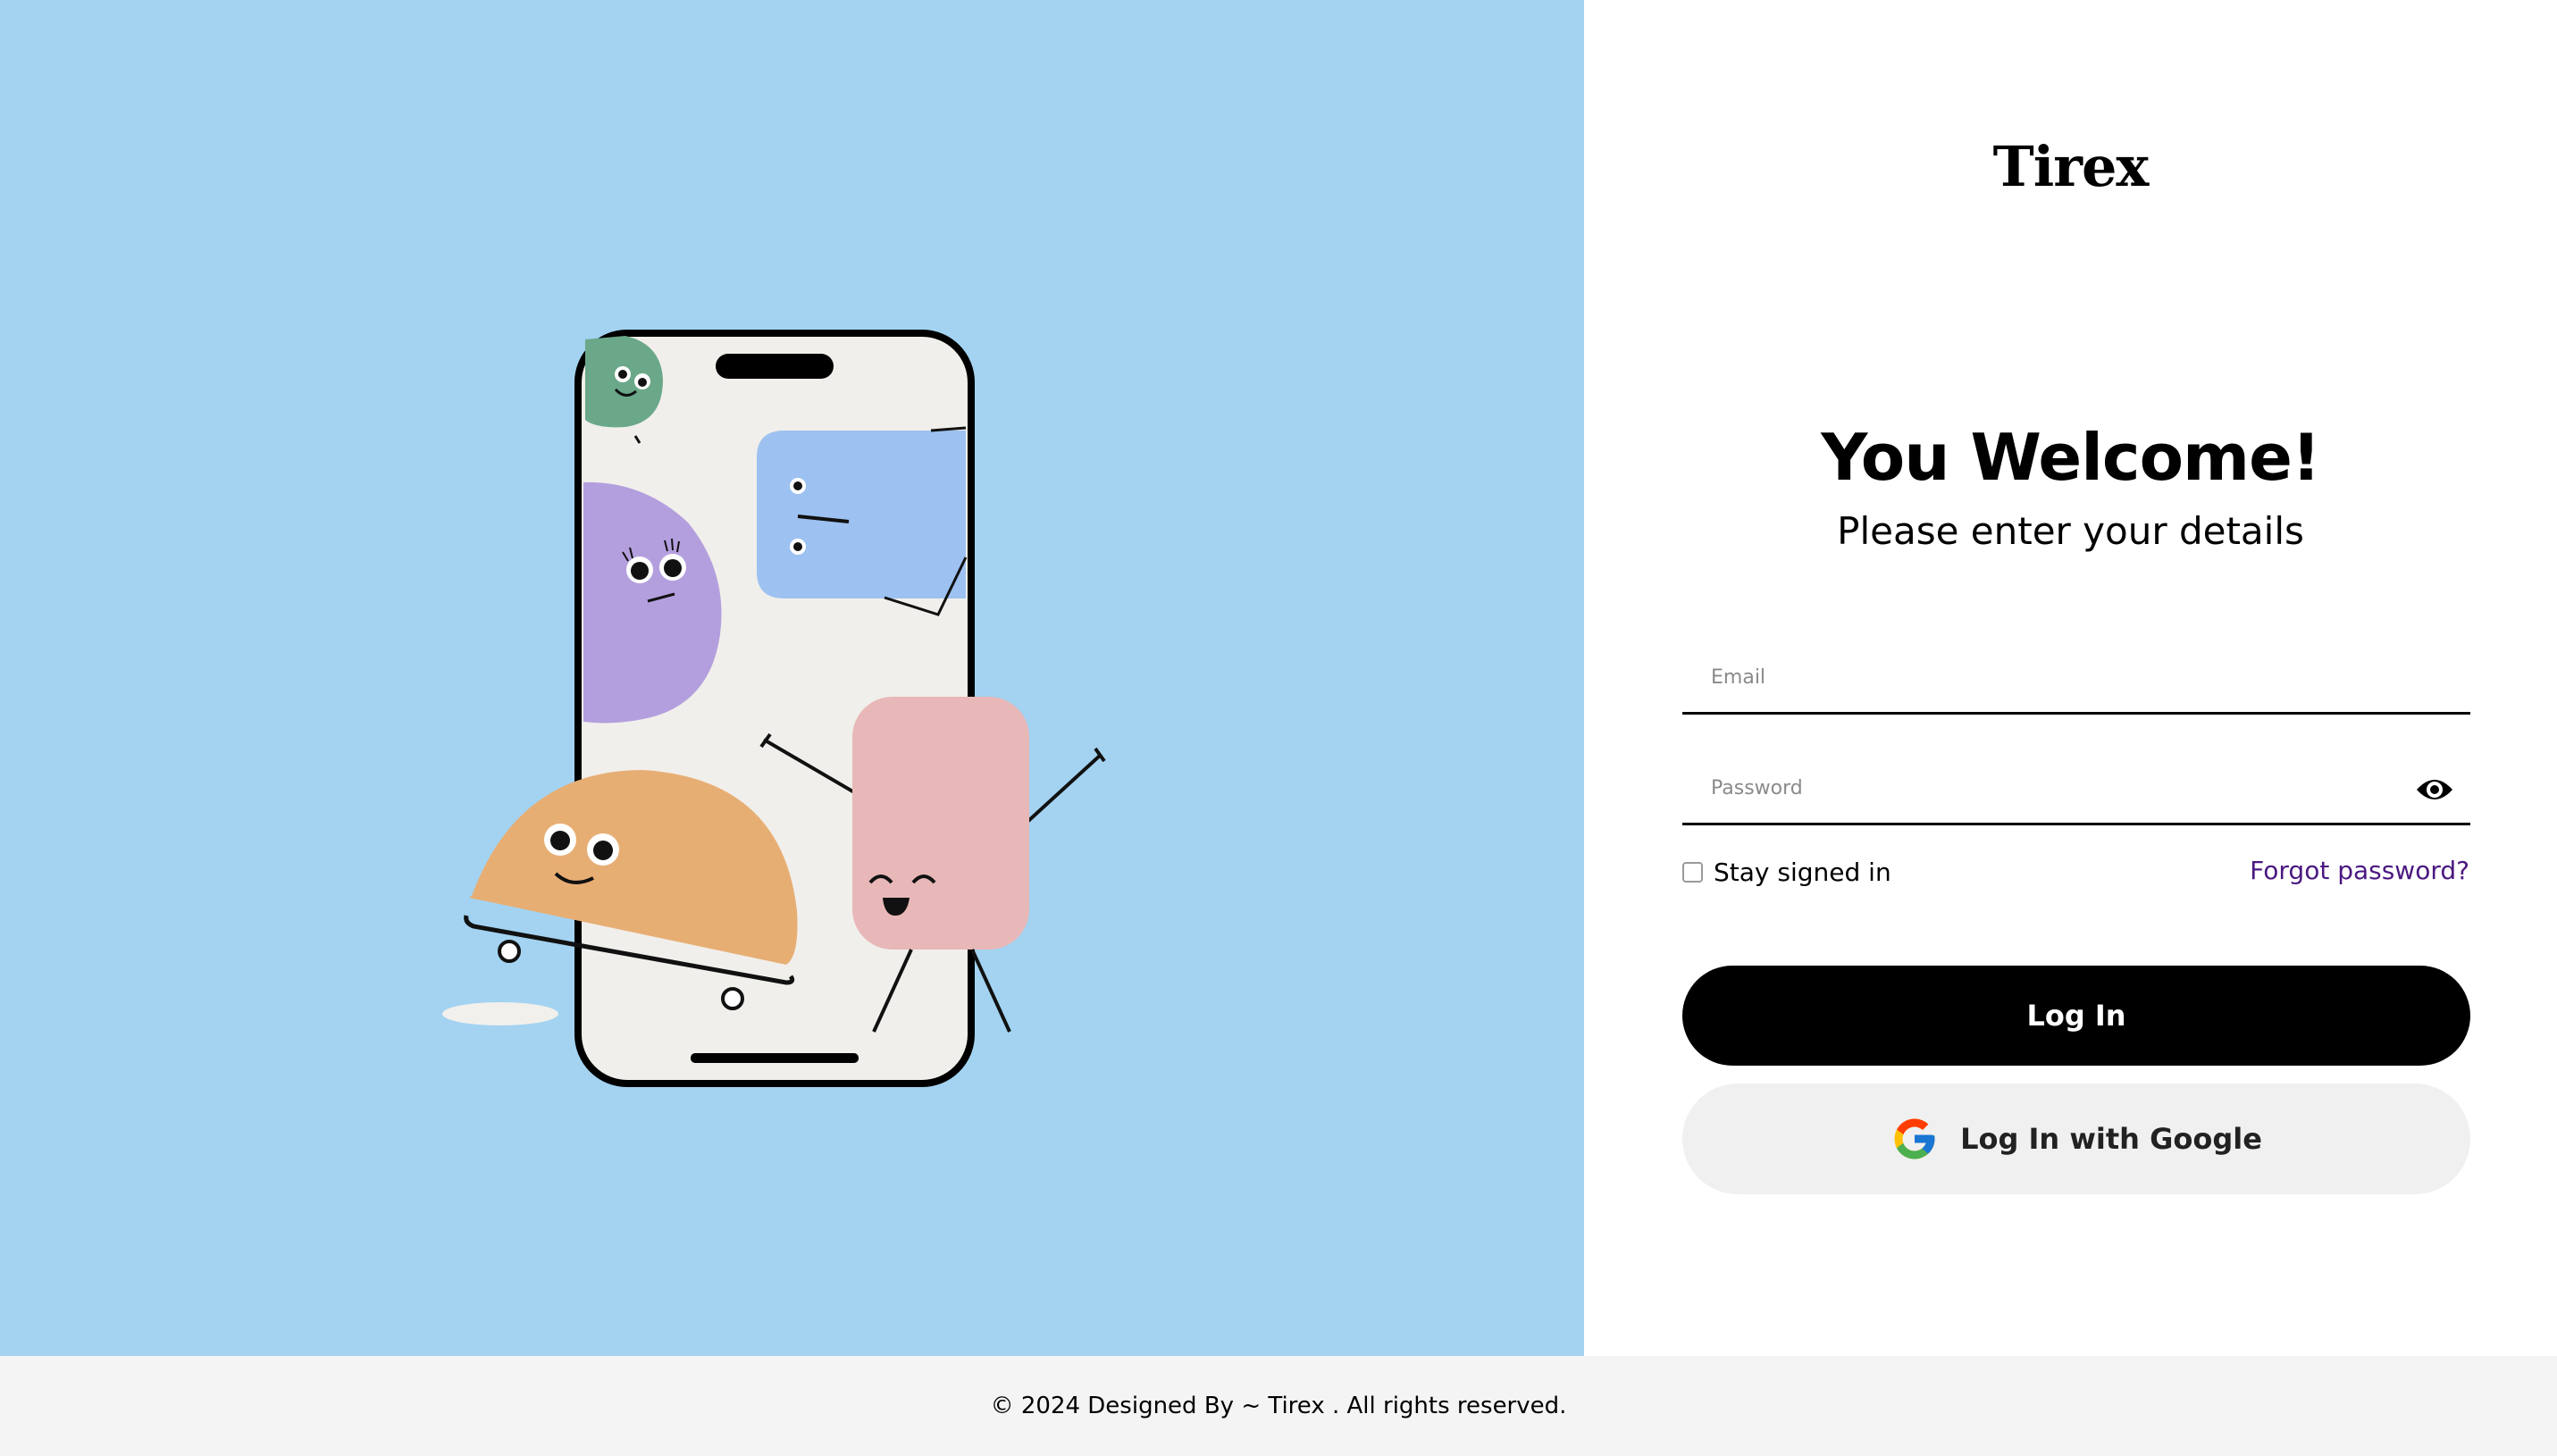  What do you see at coordinates (1693, 872) in the screenshot?
I see `stay-signed-in-checkbox` at bounding box center [1693, 872].